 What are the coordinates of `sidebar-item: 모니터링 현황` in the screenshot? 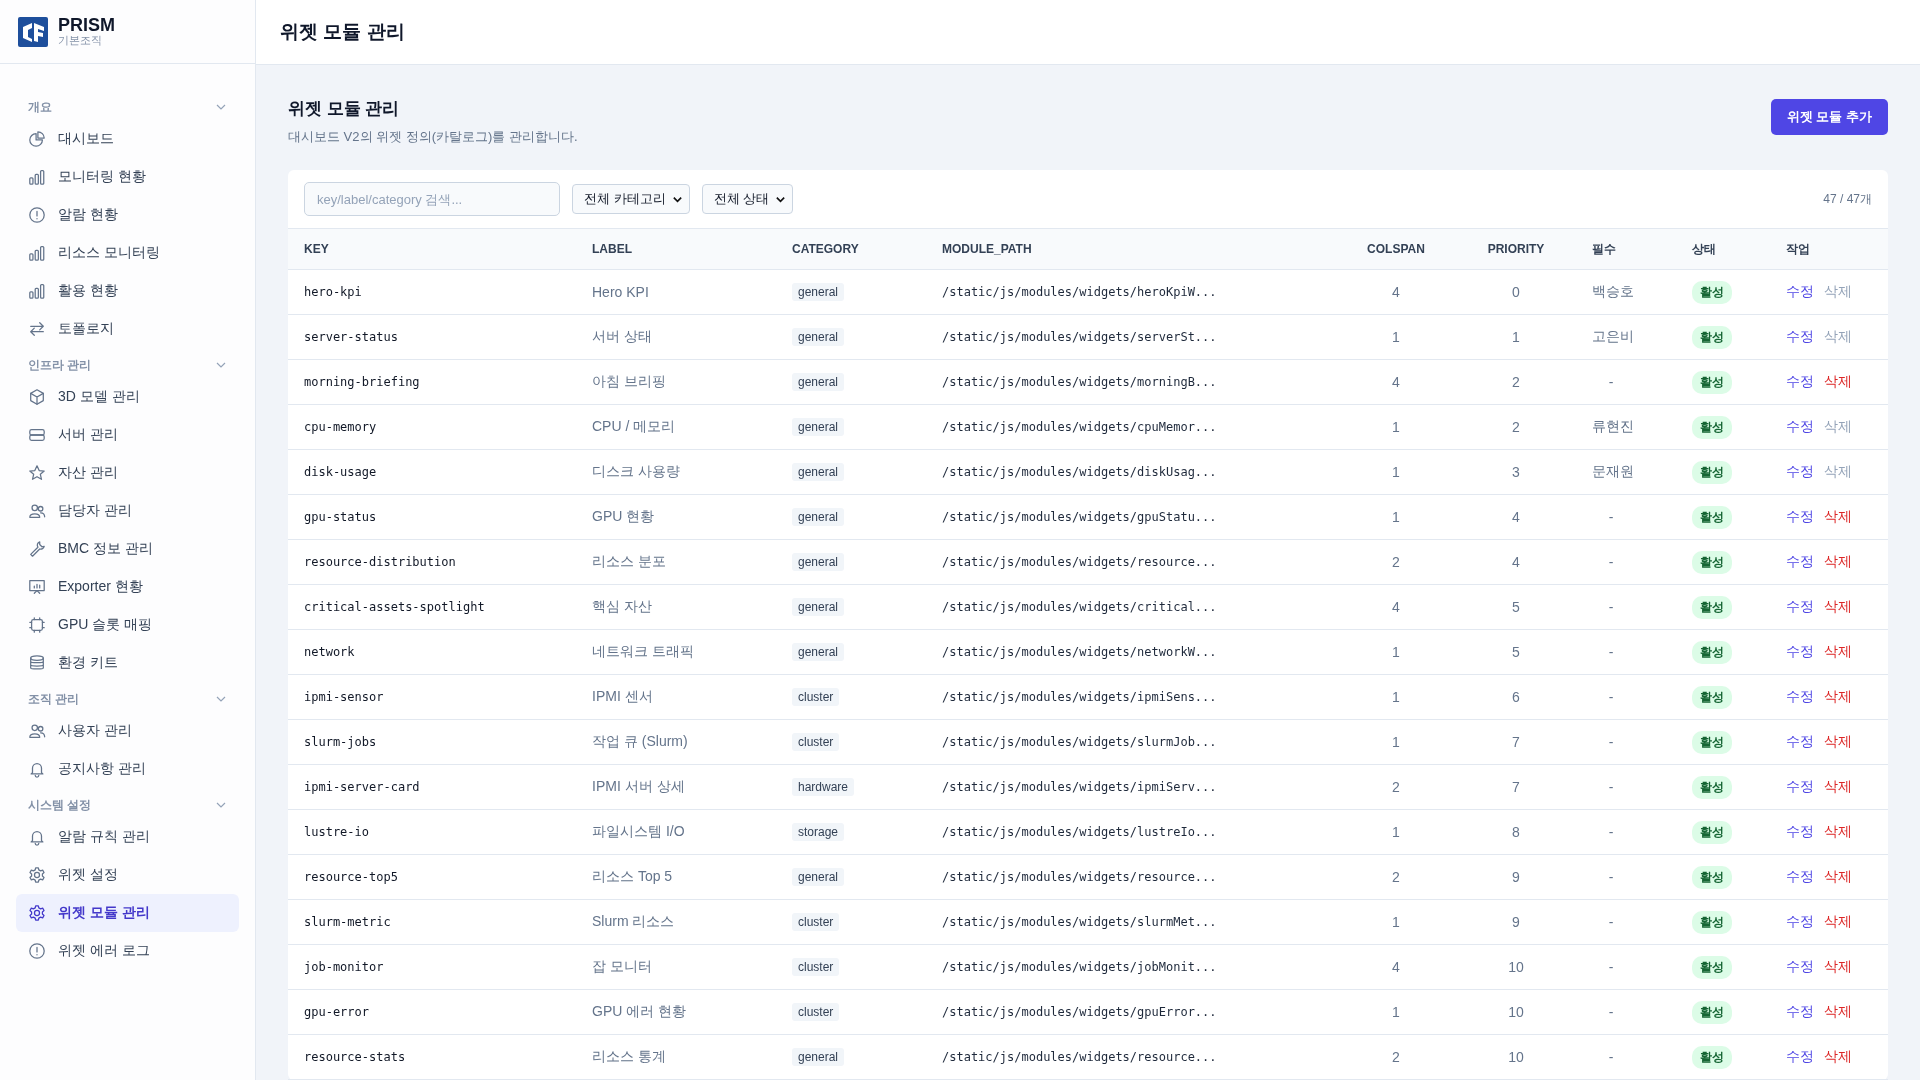 It's located at (127, 177).